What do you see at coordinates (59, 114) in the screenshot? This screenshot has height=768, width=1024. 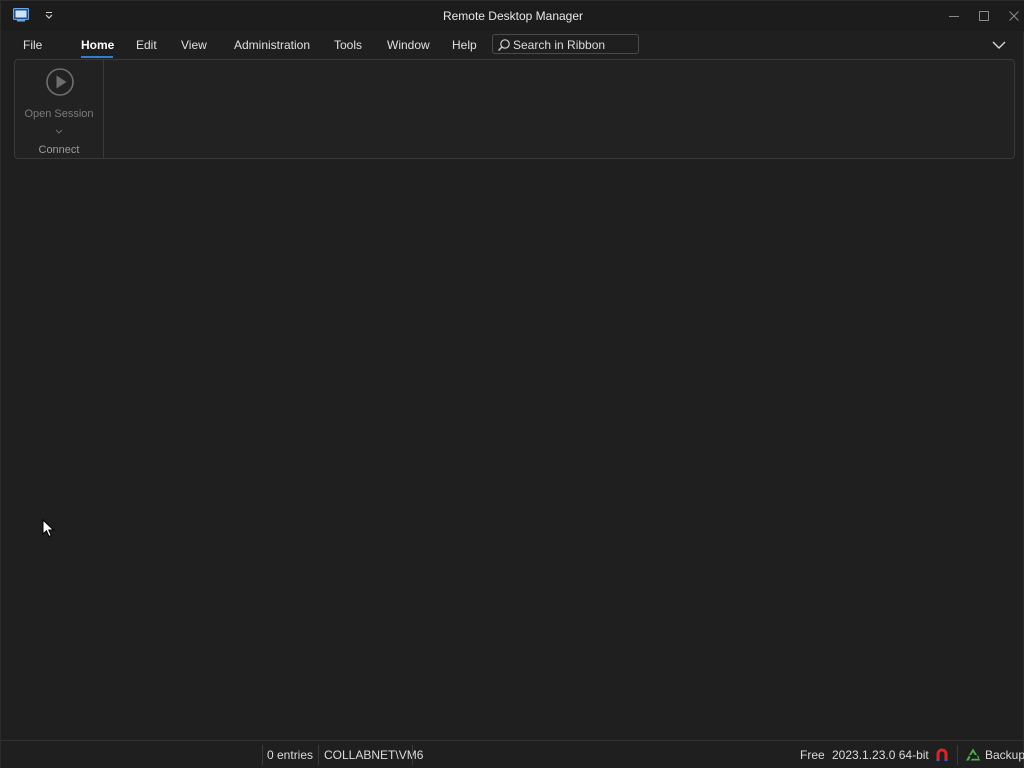 I see `open-session-label: Open Session` at bounding box center [59, 114].